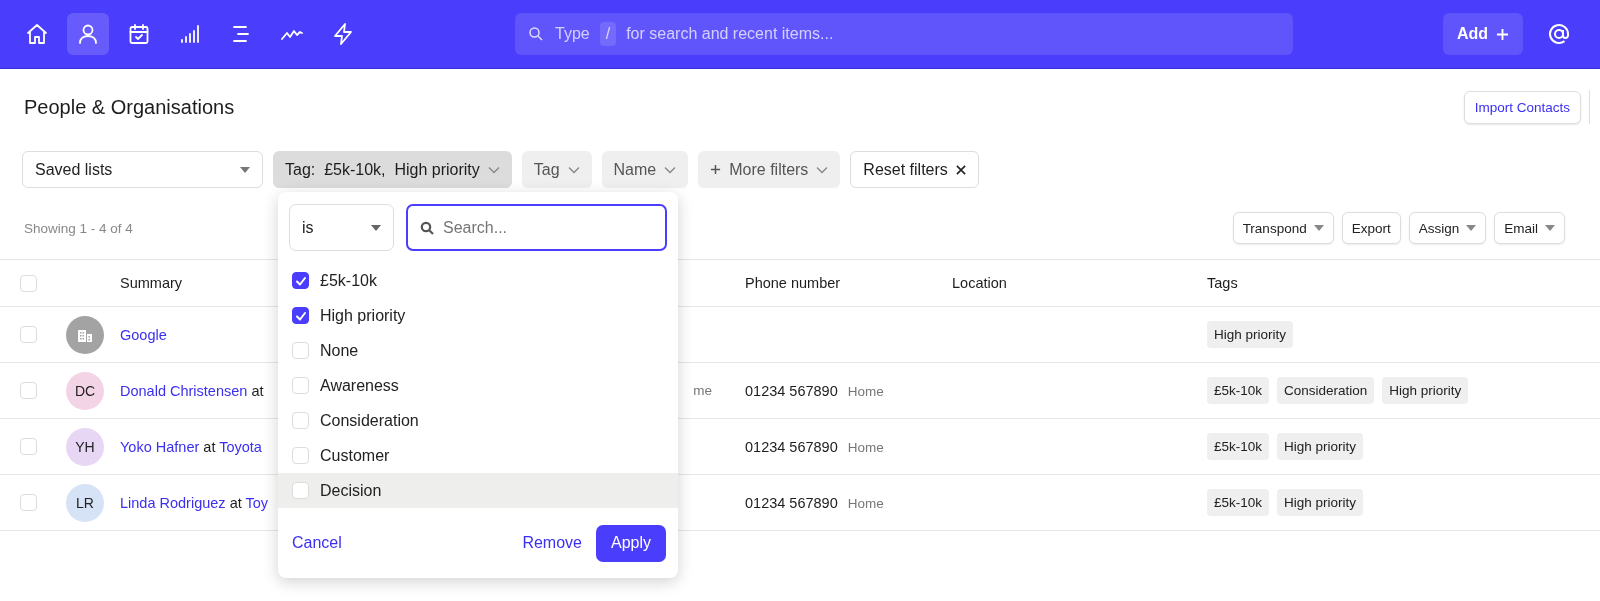  What do you see at coordinates (478, 490) in the screenshot?
I see `tag-option: Decision` at bounding box center [478, 490].